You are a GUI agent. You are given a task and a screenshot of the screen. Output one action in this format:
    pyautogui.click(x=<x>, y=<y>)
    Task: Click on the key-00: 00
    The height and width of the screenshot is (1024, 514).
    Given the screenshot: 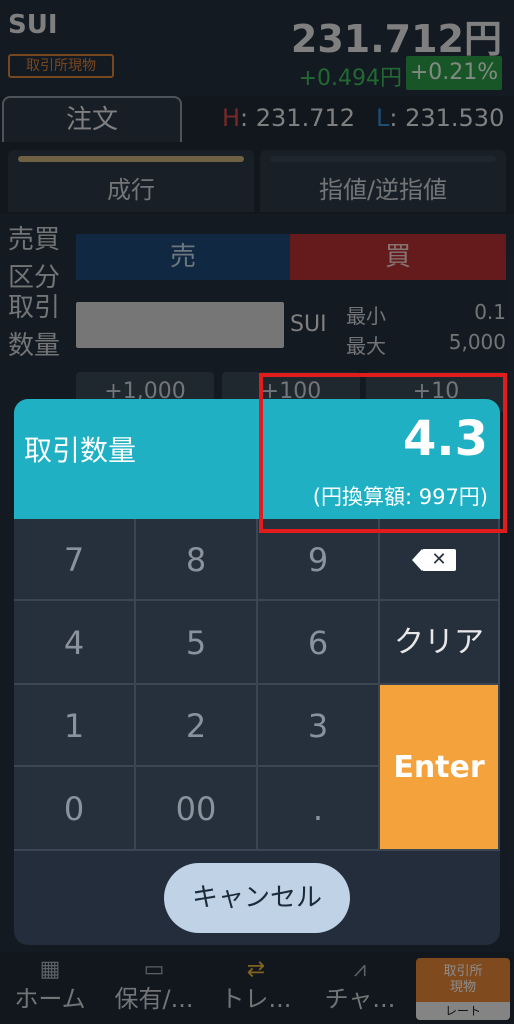 What is the action you would take?
    pyautogui.click(x=197, y=809)
    